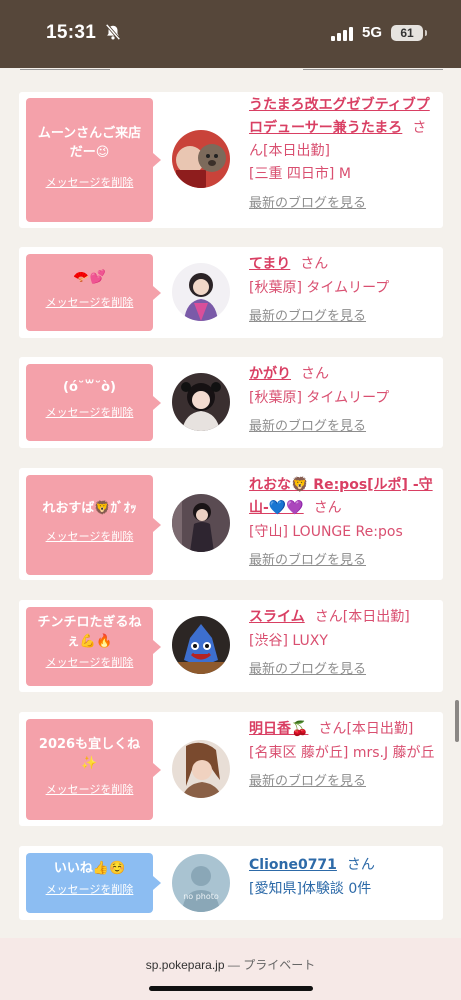 This screenshot has height=1000, width=461. I want to click on private-mode-label: プライベート, so click(279, 965).